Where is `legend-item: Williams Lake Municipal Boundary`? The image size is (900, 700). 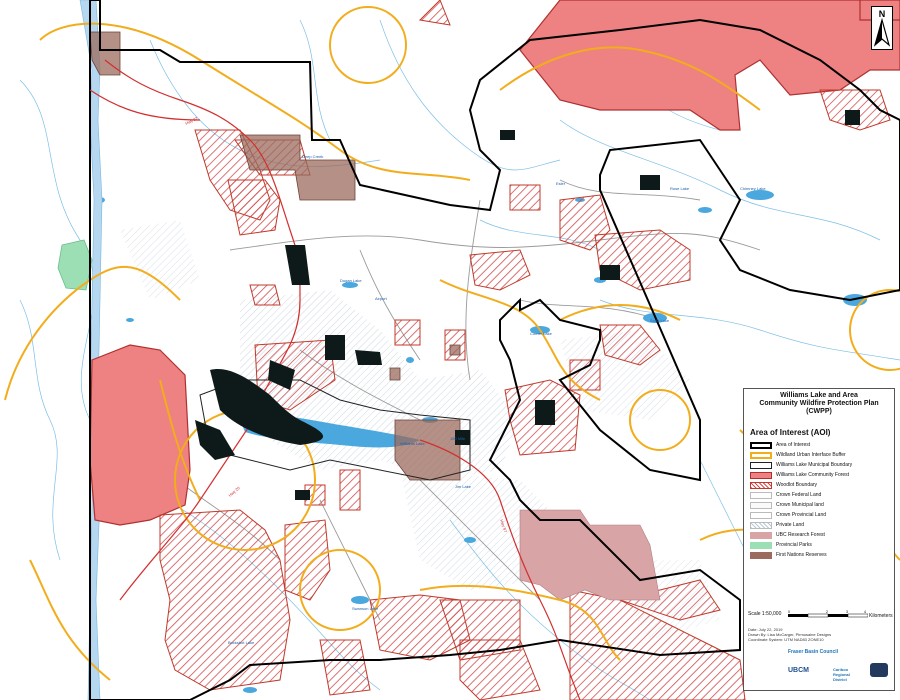
legend-item: Williams Lake Municipal Boundary is located at coordinates (822, 465).